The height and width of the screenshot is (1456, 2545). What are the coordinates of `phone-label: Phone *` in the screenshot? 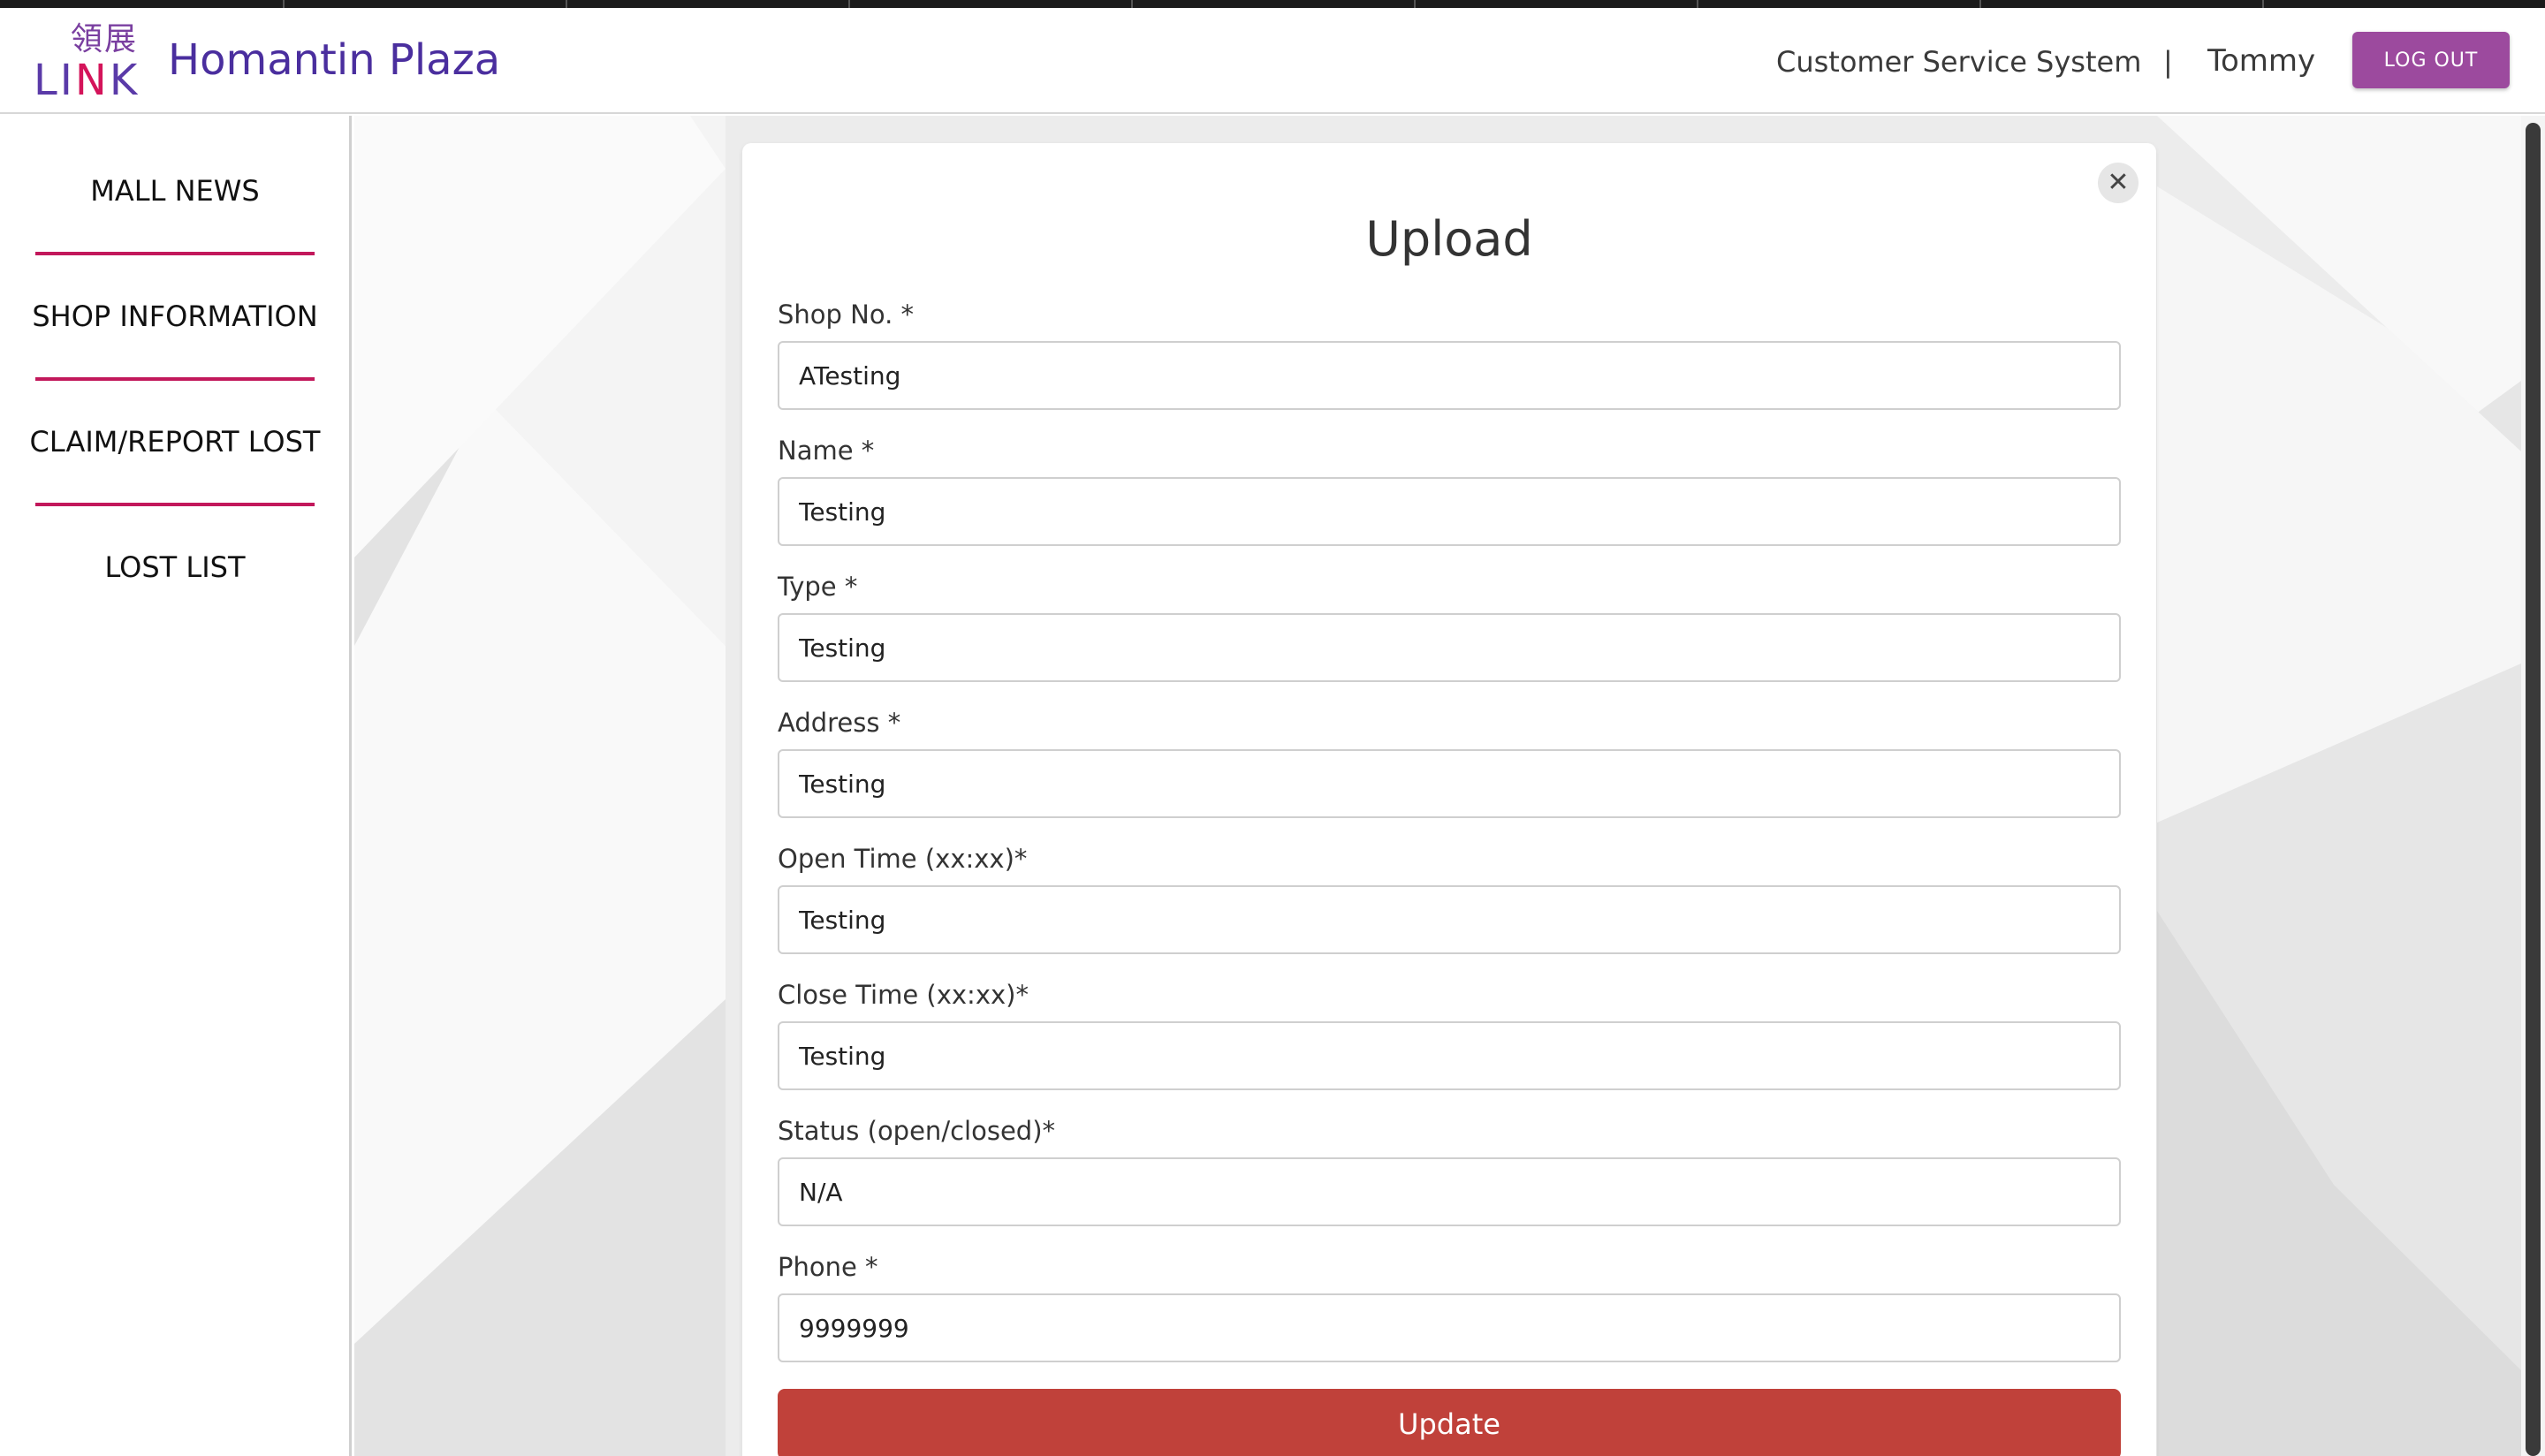 It's located at (828, 1267).